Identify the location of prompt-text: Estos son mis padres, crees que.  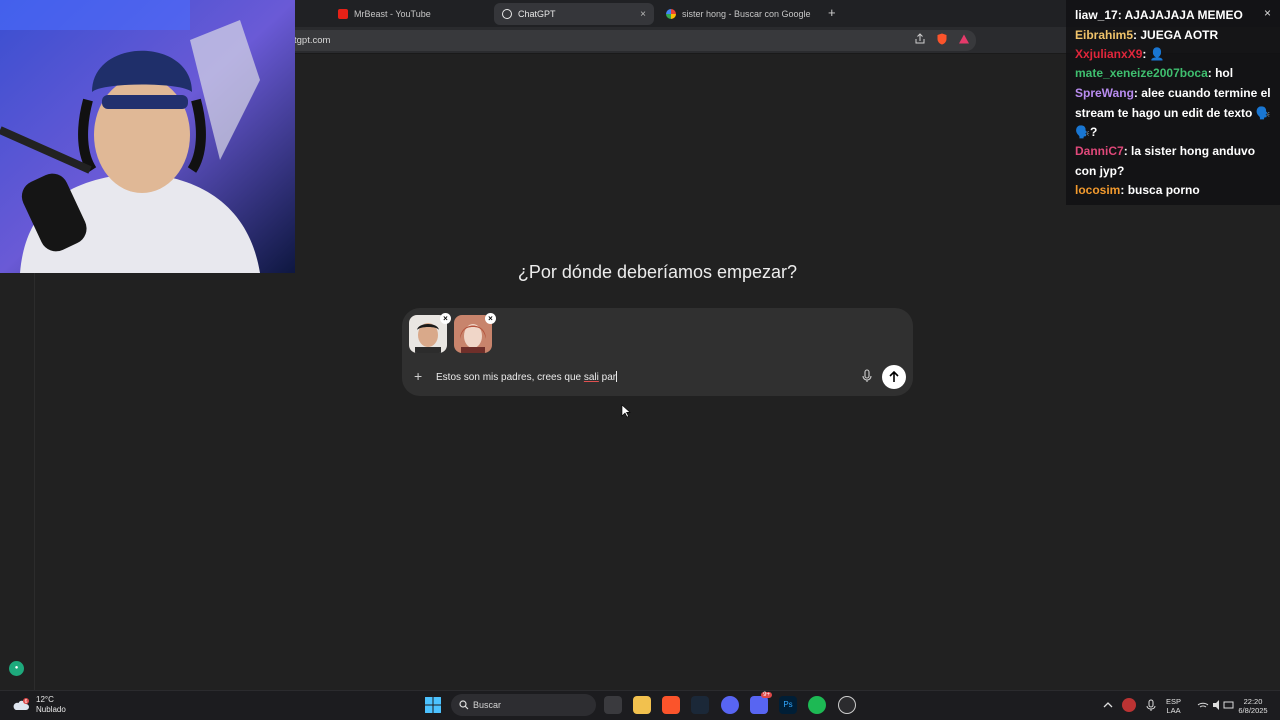
(510, 377).